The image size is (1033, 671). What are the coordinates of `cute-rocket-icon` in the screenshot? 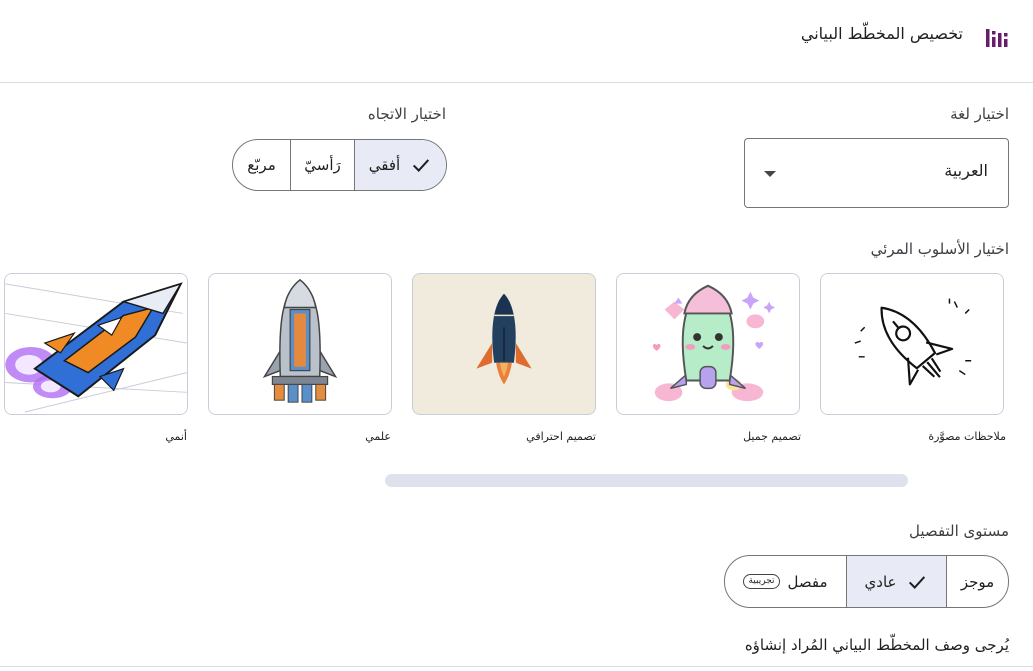 It's located at (708, 344).